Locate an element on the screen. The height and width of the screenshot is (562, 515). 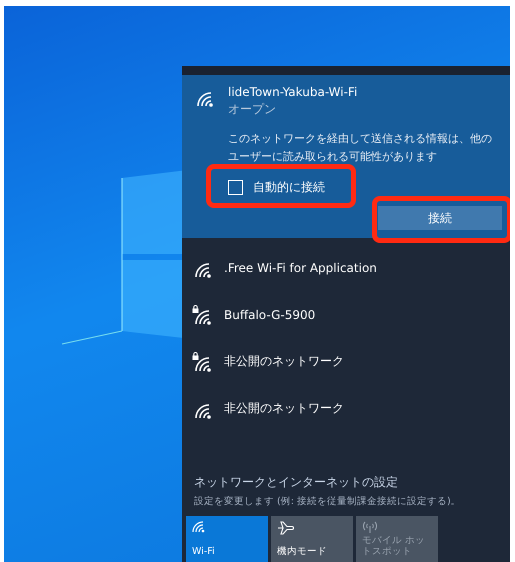
auto-connect-label: 自動的に接続 is located at coordinates (289, 187).